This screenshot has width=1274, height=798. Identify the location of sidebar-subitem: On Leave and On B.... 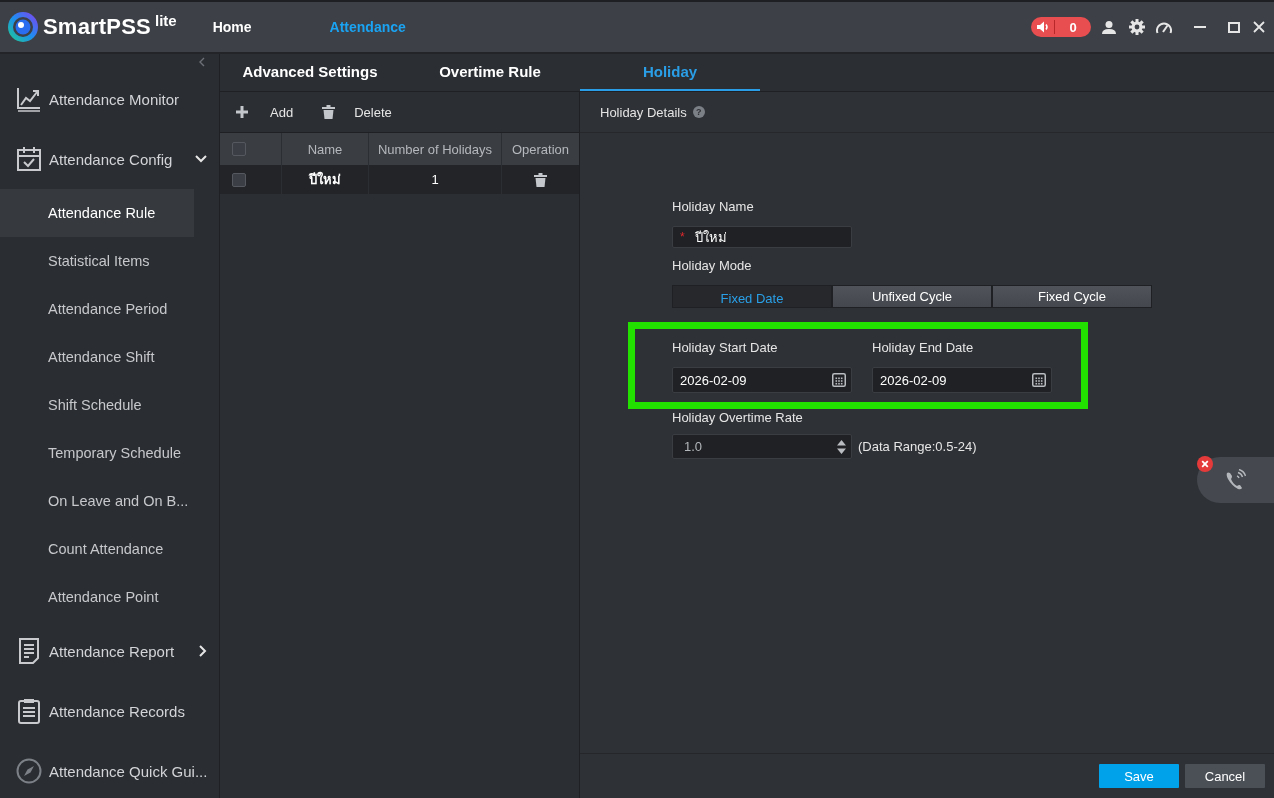
(97, 501).